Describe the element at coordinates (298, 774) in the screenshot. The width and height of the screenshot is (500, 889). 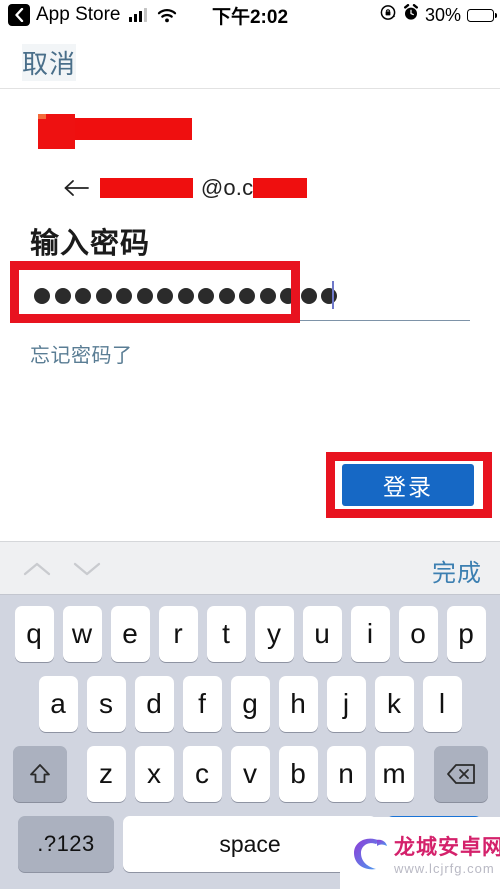
I see `key-b: b` at that location.